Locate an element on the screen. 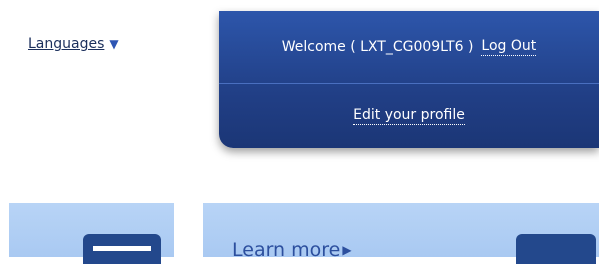 The height and width of the screenshot is (264, 599). logout-link: Log Out is located at coordinates (509, 47).